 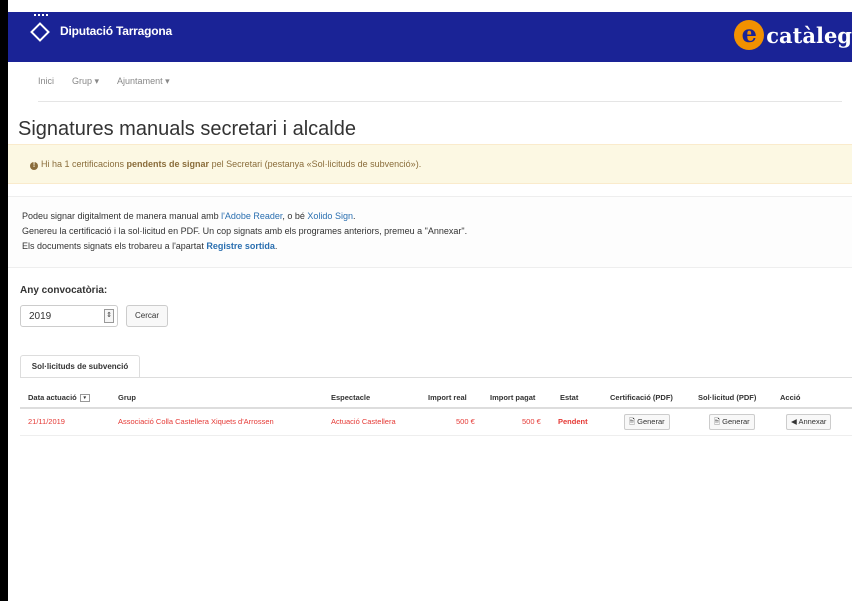 What do you see at coordinates (168, 164) in the screenshot?
I see `alert-text-bold: pendents de signar` at bounding box center [168, 164].